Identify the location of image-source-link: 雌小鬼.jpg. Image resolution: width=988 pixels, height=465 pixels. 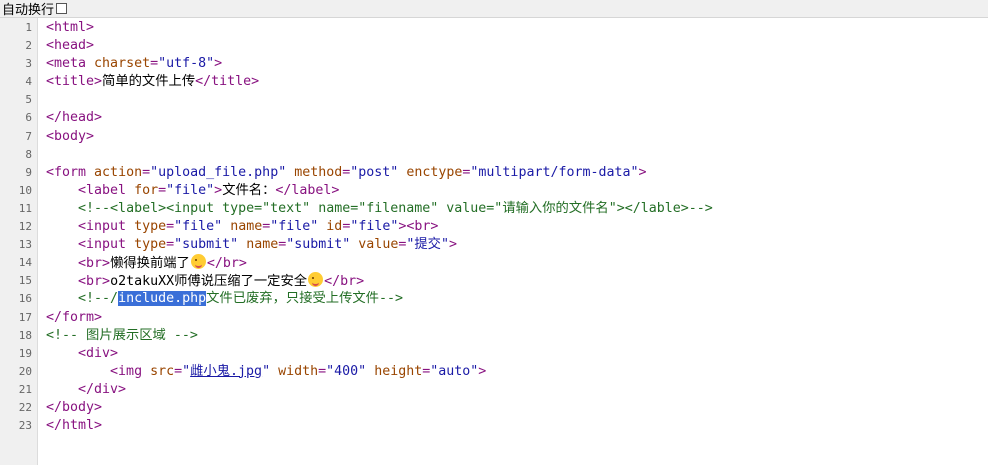
(226, 371).